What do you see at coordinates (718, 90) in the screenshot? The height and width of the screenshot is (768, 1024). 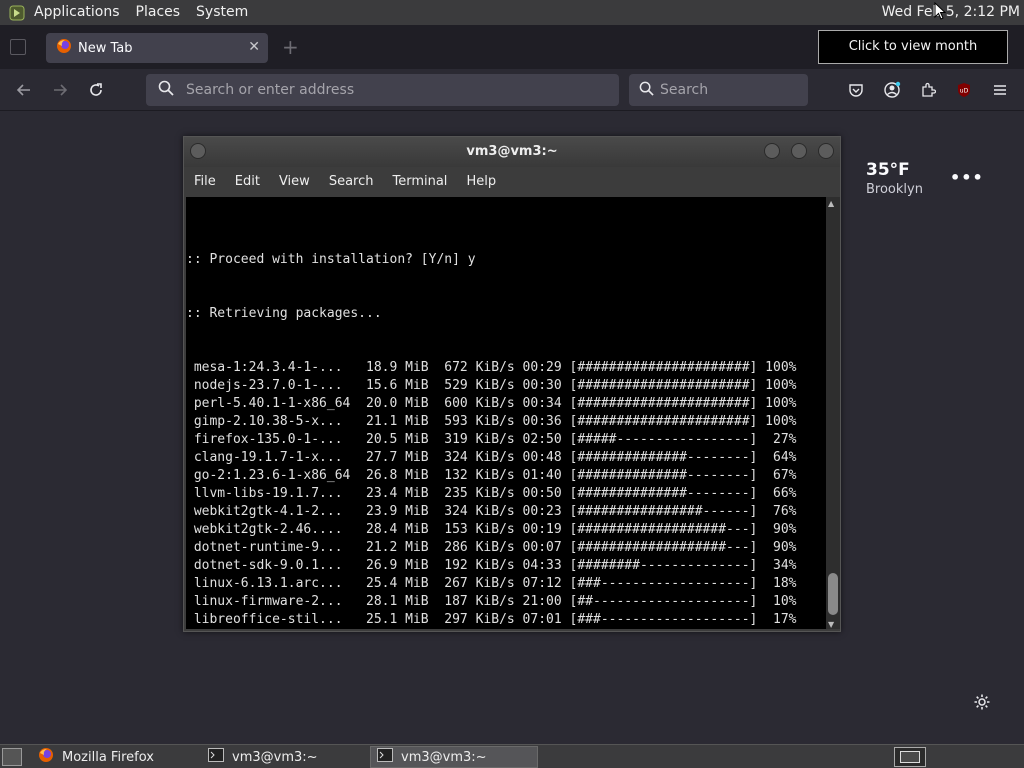 I see `search-bar: Search` at bounding box center [718, 90].